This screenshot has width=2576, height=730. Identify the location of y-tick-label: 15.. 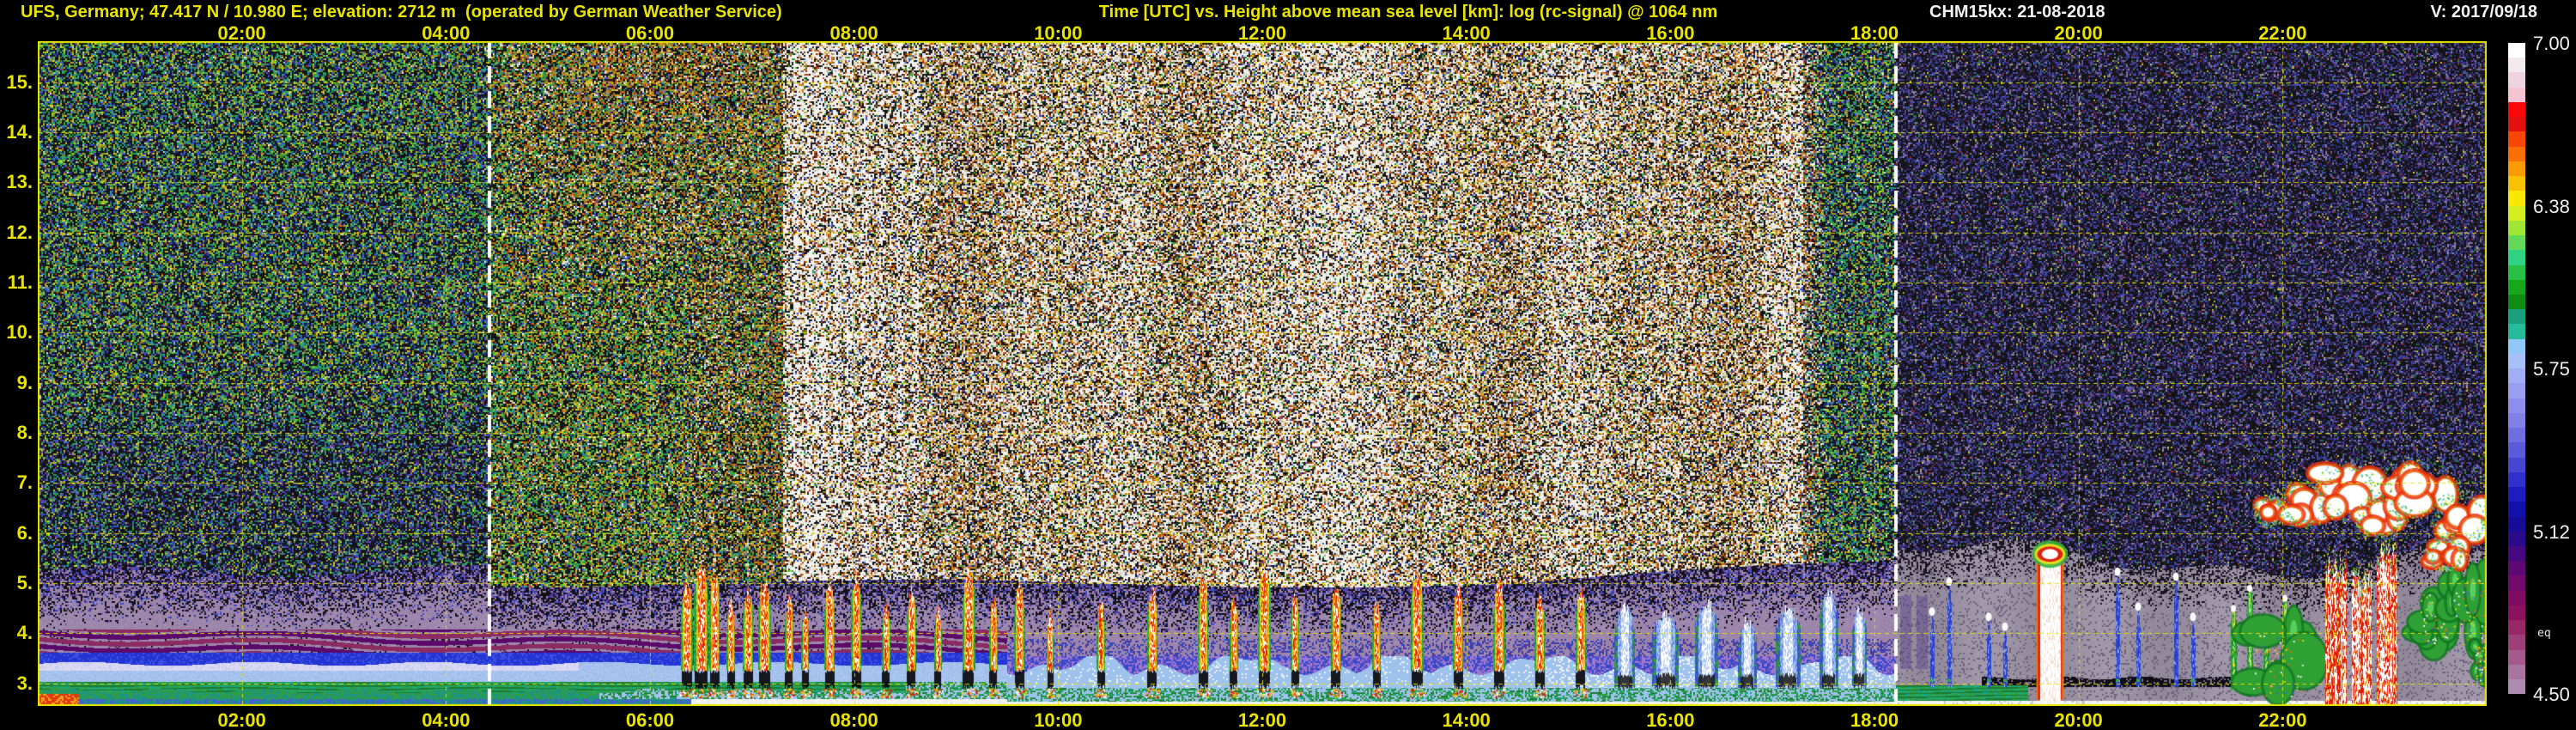
(19, 81).